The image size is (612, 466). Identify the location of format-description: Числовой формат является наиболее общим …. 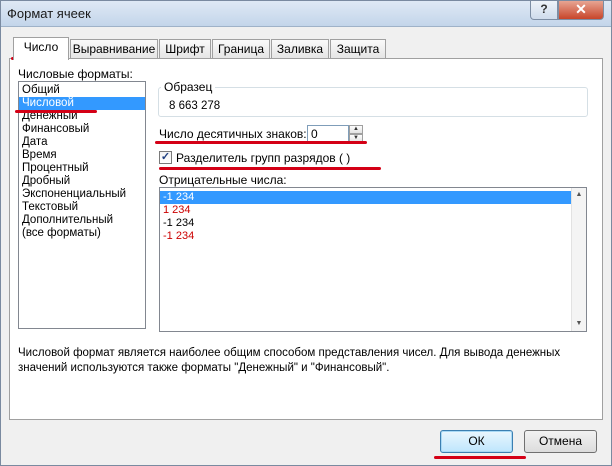
(289, 360).